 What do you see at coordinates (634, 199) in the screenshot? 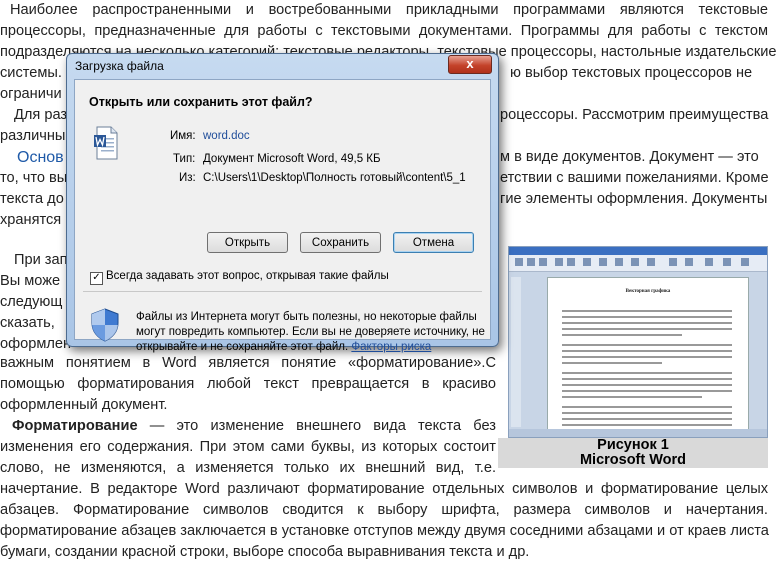
I see `text-line: гие элементы оформления. Документы` at bounding box center [634, 199].